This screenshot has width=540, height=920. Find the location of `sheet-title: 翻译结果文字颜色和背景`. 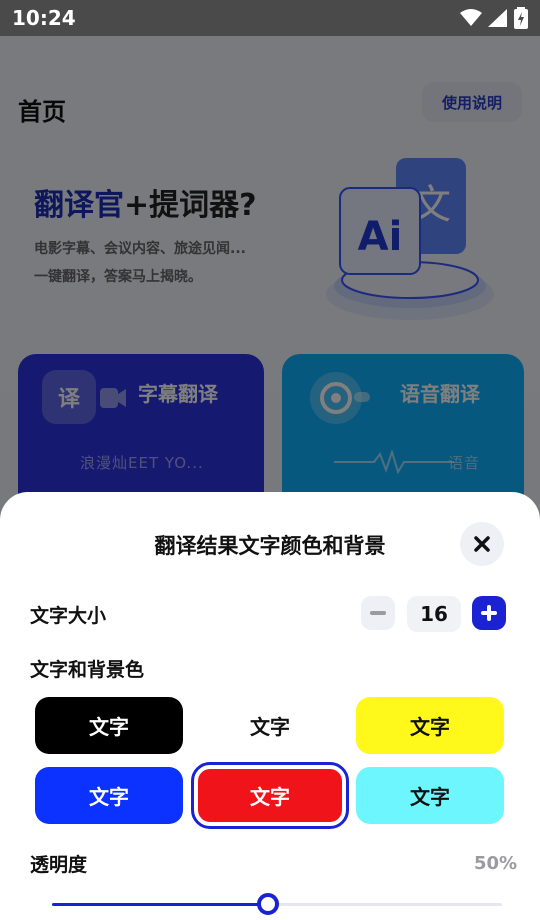

sheet-title: 翻译结果文字颜色和背景 is located at coordinates (270, 546).